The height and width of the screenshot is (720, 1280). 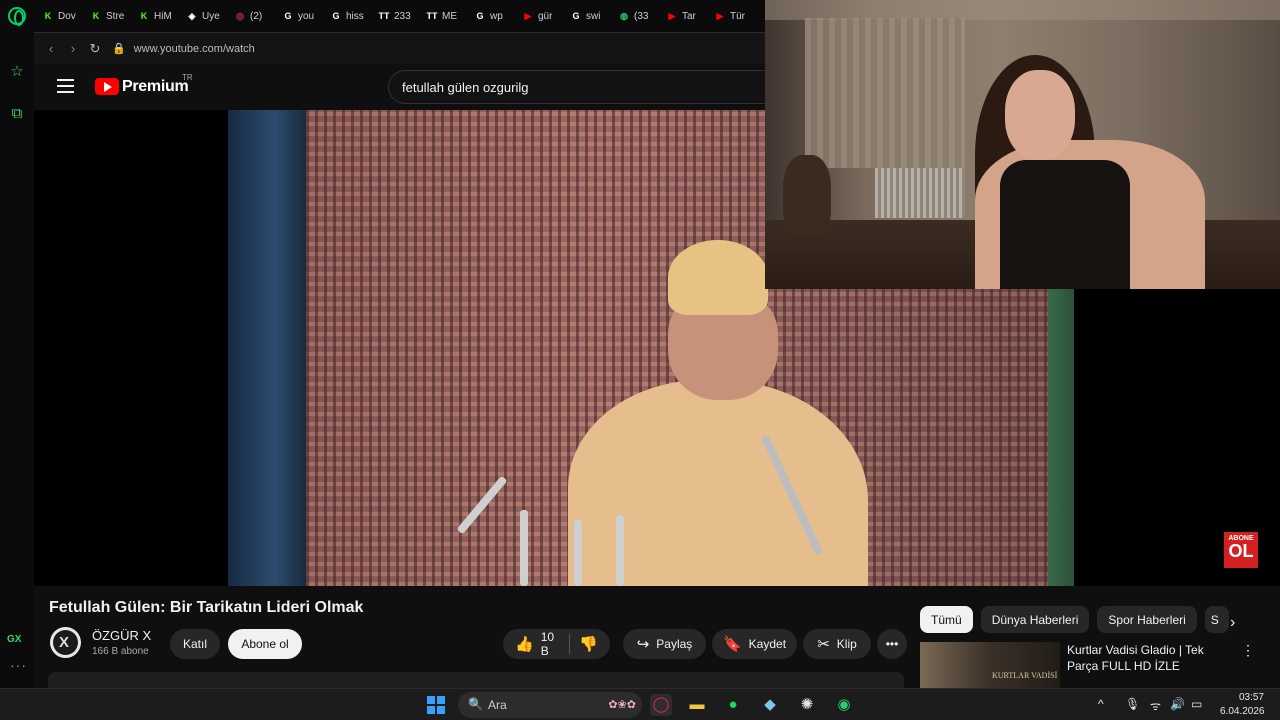 What do you see at coordinates (946, 619) in the screenshot?
I see `chip-all: Tümü` at bounding box center [946, 619].